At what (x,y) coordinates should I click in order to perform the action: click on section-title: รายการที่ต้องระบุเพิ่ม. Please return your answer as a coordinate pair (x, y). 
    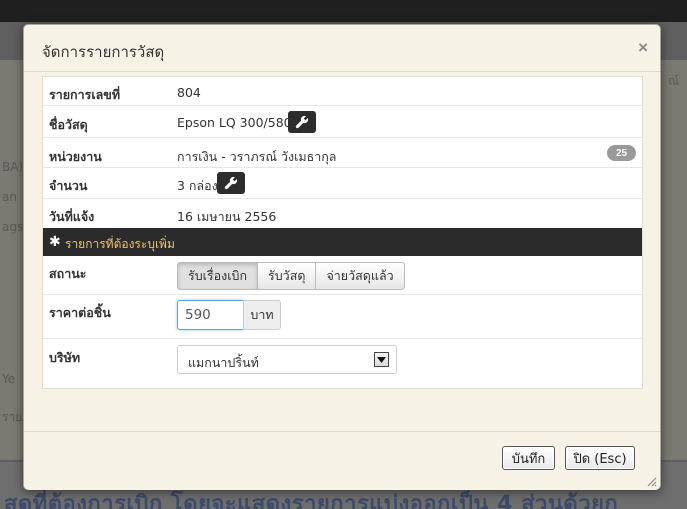
    Looking at the image, I should click on (120, 244).